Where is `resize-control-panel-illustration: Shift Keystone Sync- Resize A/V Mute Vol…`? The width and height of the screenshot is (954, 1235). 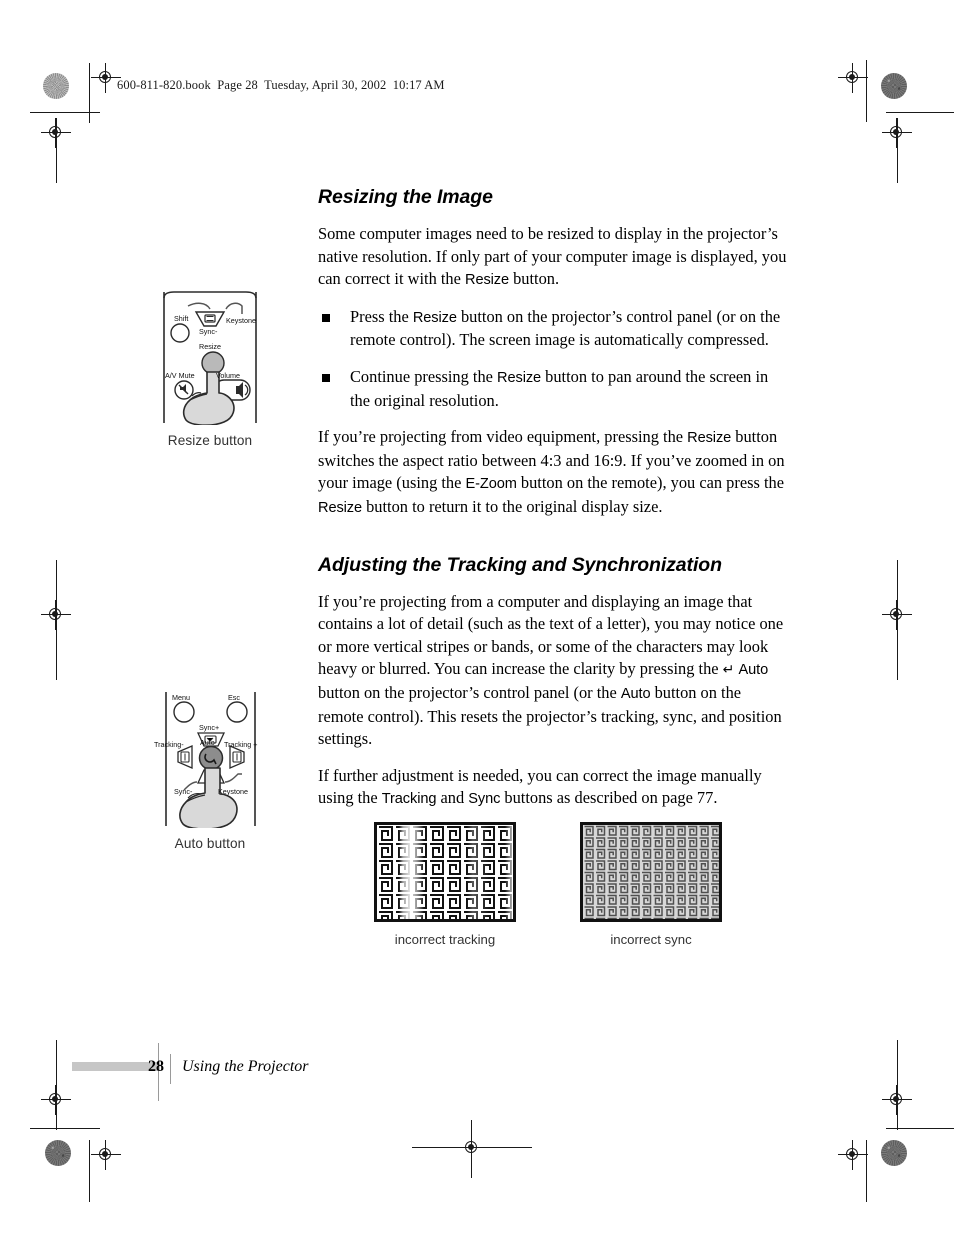 resize-control-panel-illustration: Shift Keystone Sync- Resize A/V Mute Vol… is located at coordinates (210, 358).